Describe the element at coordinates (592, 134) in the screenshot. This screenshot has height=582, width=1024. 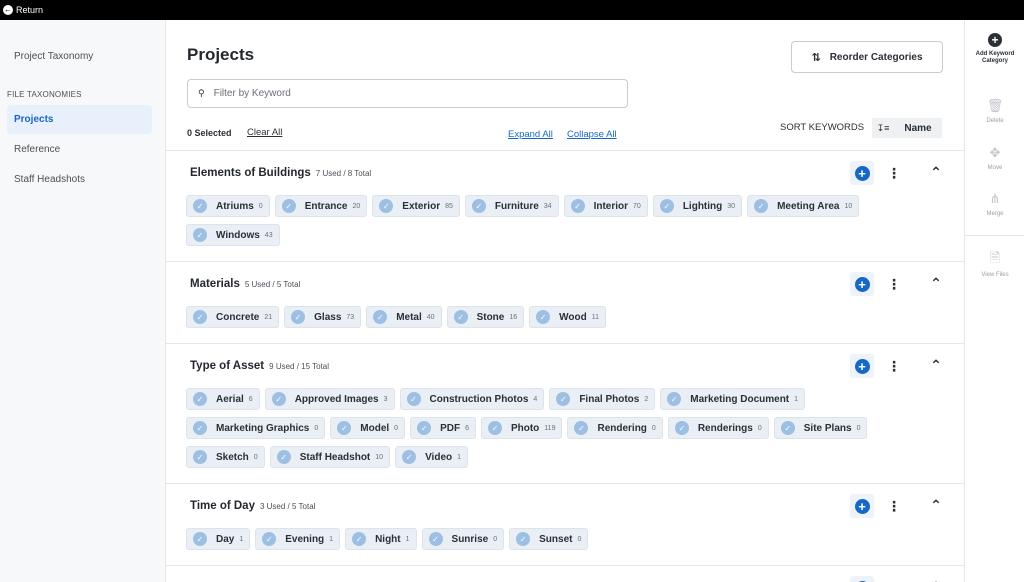
I see `collapse-all-link: Collapse All` at that location.